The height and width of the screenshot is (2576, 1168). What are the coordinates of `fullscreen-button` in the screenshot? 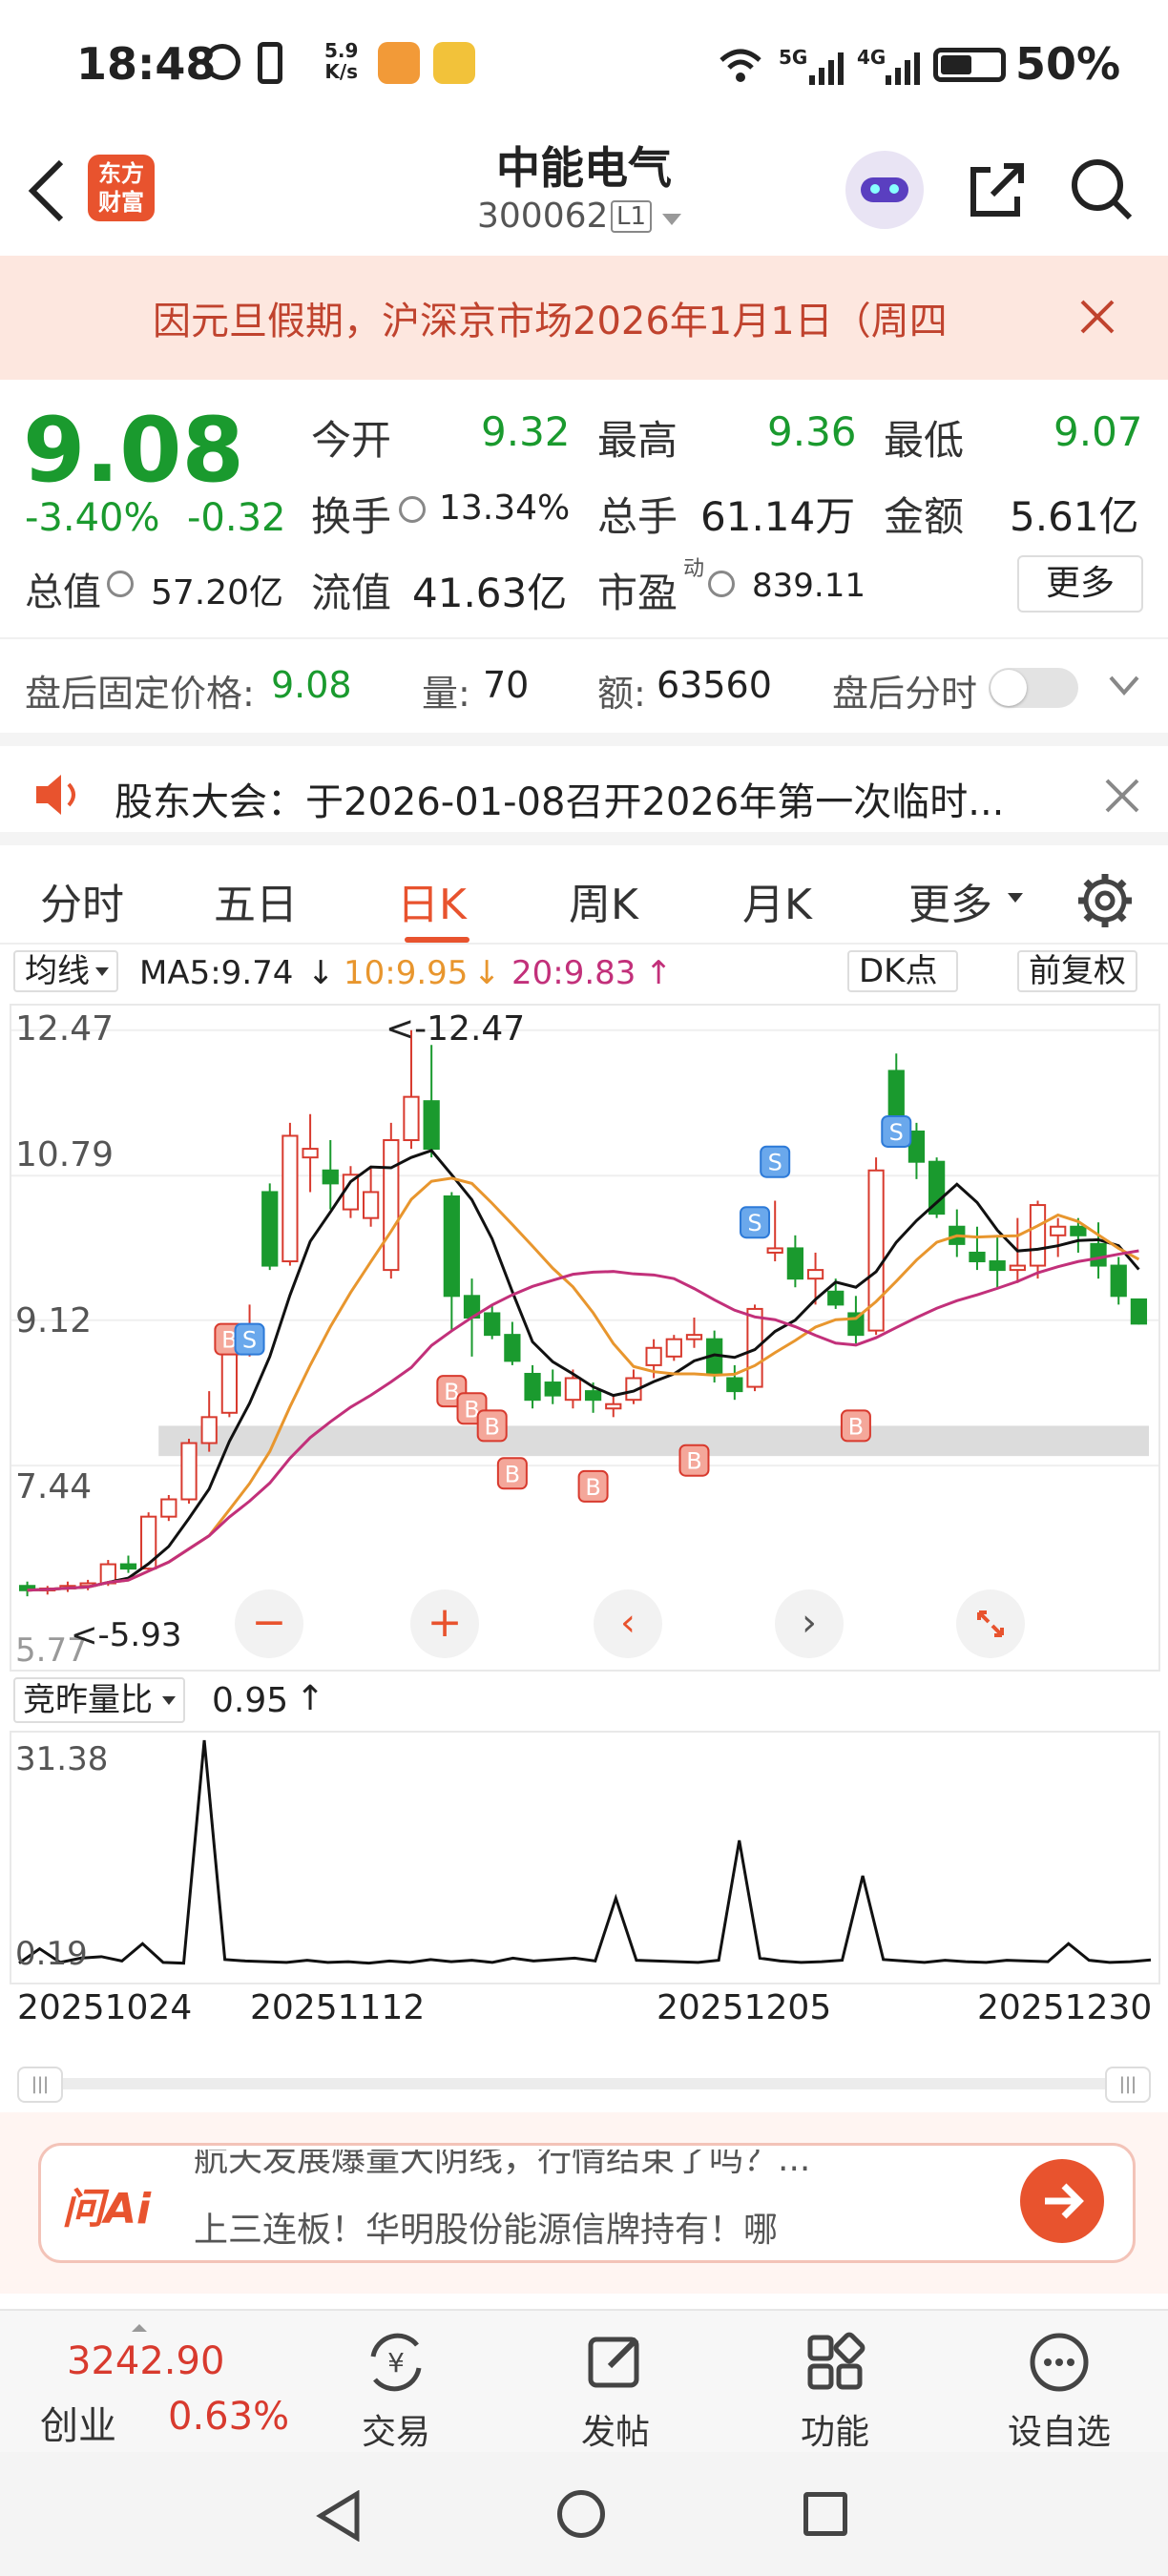 It's located at (990, 1623).